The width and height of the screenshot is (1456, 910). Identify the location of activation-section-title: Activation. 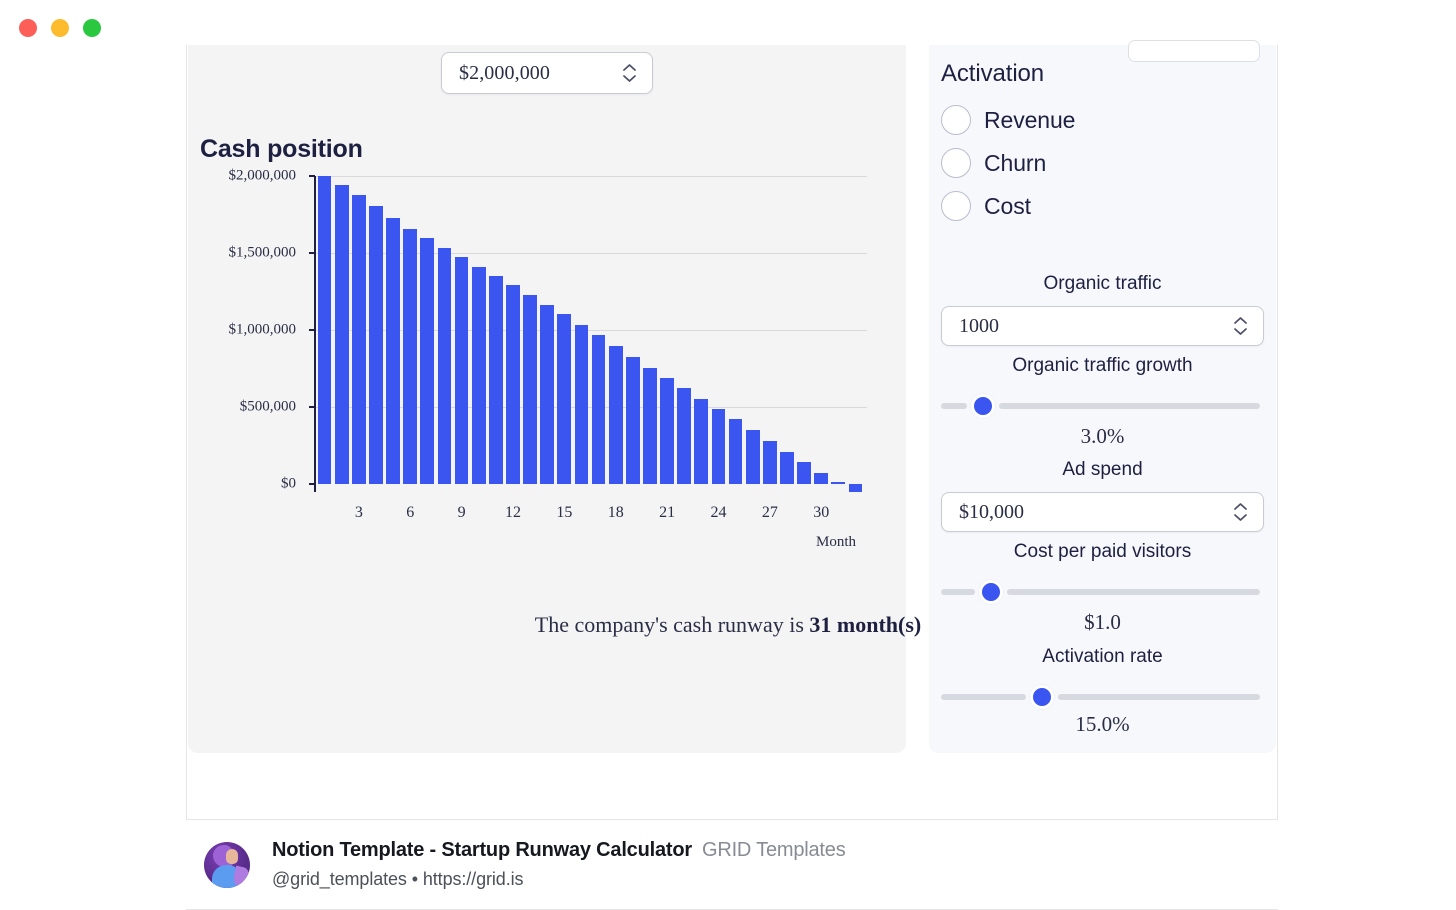
(993, 73).